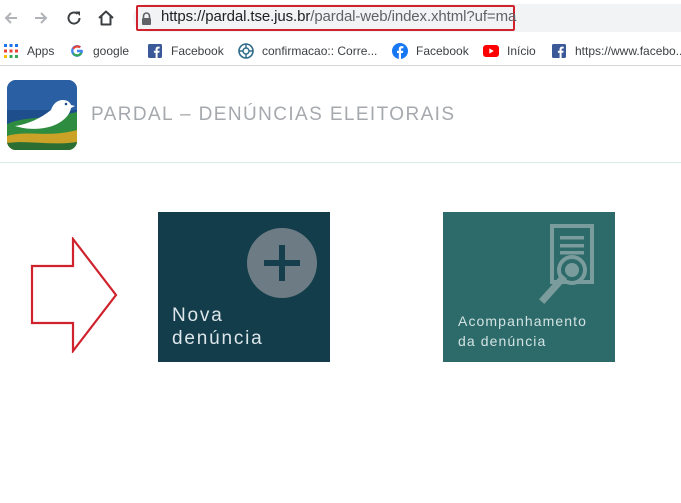  What do you see at coordinates (74, 295) in the screenshot?
I see `right-arrow-annotation-icon` at bounding box center [74, 295].